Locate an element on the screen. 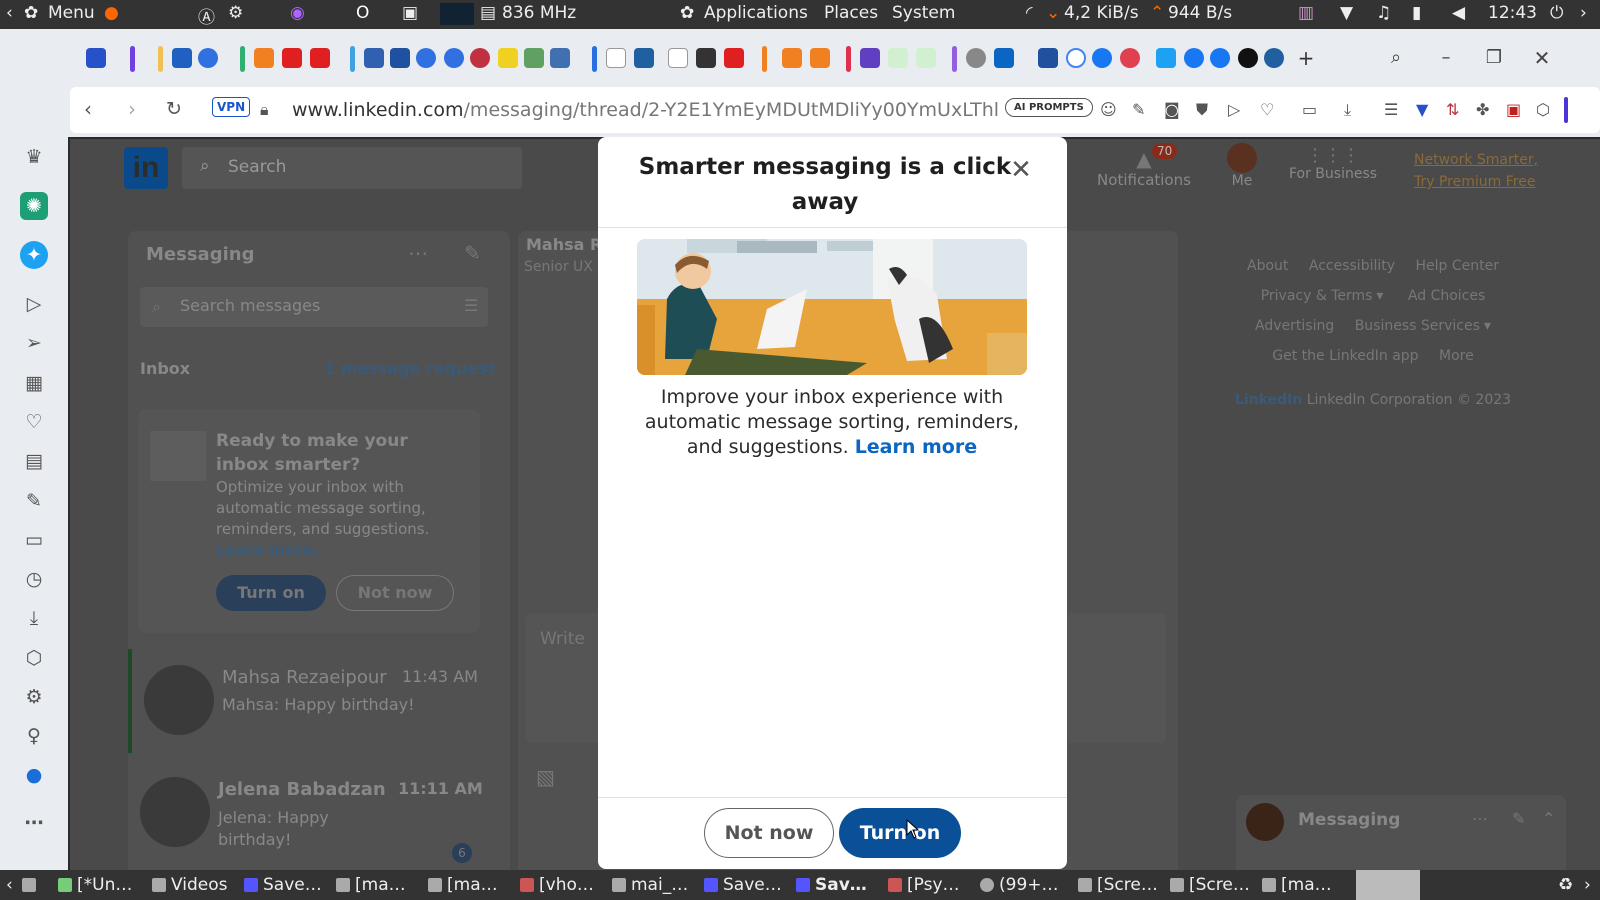 Image resolution: width=1600 pixels, height=900 pixels. firefox-icon: ● is located at coordinates (111, 13).